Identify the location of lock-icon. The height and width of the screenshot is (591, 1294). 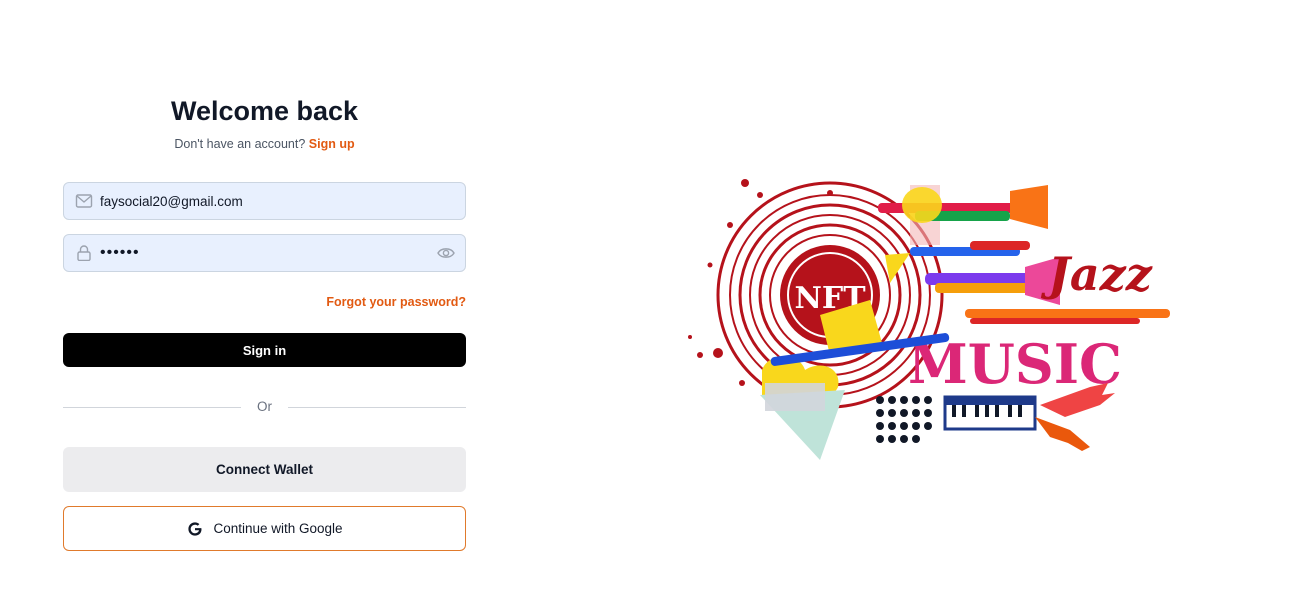
(84, 253).